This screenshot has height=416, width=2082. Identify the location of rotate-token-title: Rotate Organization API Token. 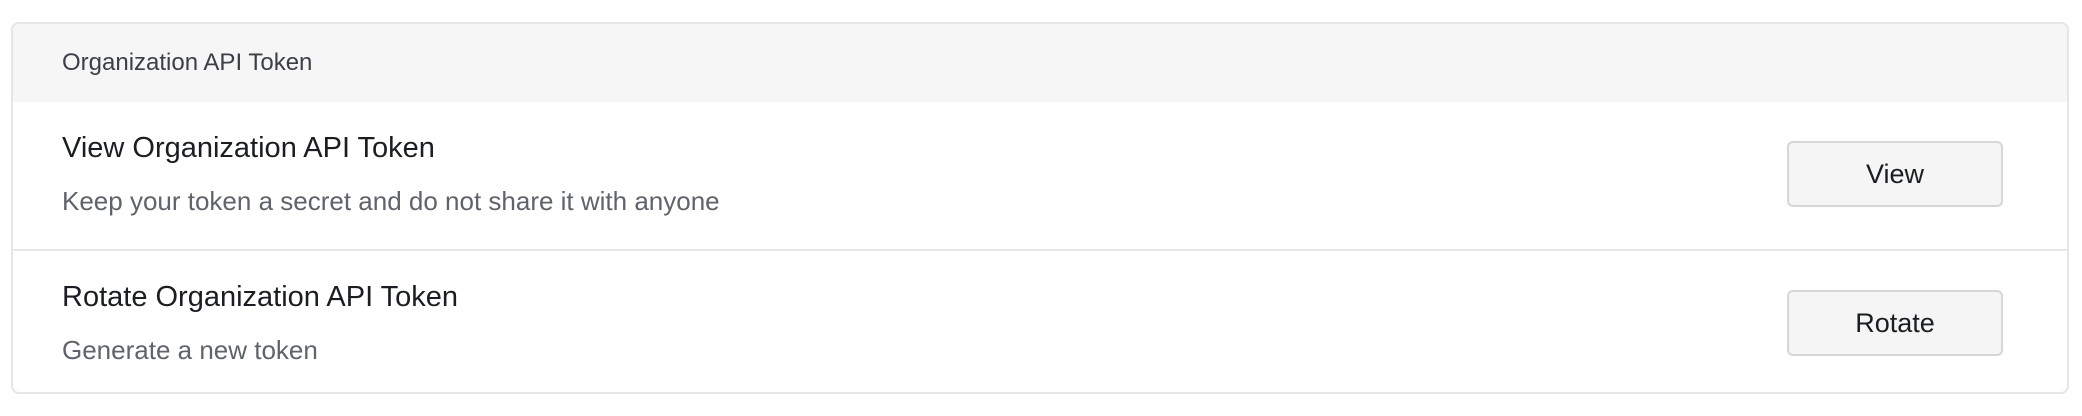
(260, 297).